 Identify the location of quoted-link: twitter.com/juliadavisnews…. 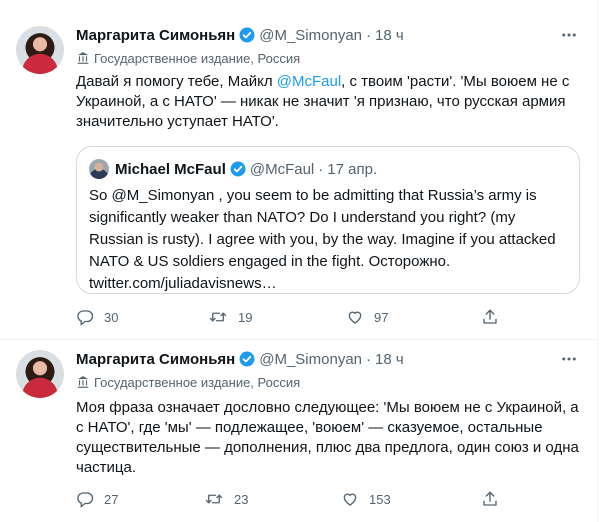
(328, 284).